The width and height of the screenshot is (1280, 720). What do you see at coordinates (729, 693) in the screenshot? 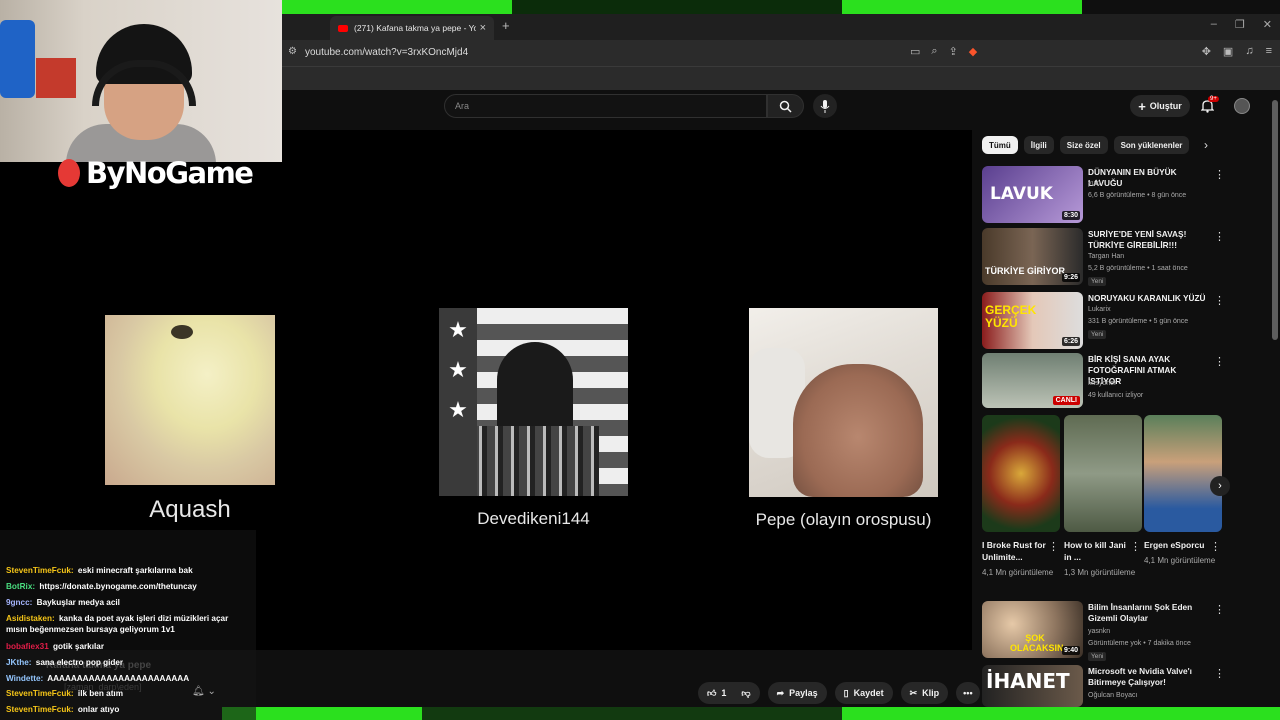
I see `like-button: 👍︎ 1 👎︎` at bounding box center [729, 693].